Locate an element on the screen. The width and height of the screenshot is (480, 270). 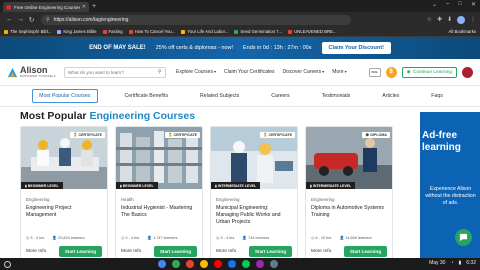
docs-app-icon is located at coordinates (204, 264).